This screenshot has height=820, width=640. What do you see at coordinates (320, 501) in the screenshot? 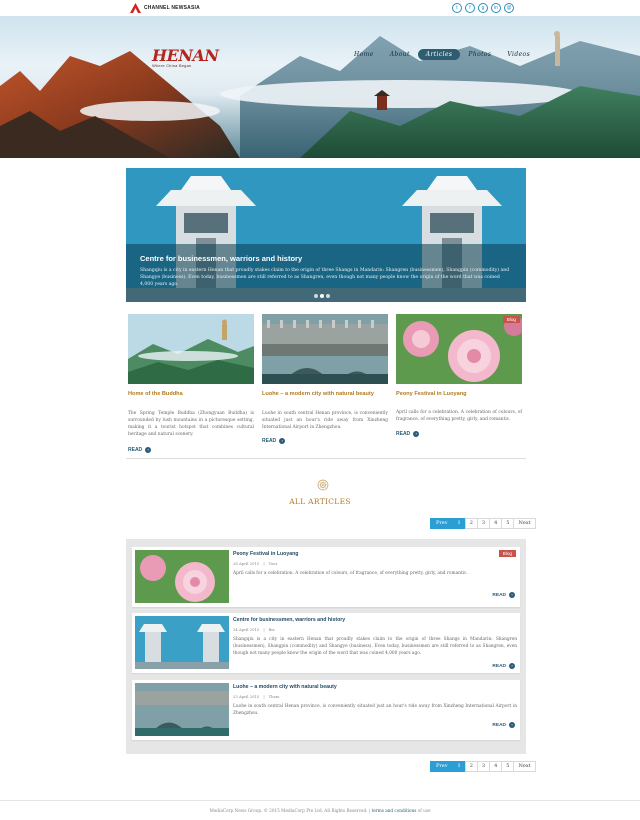
I see `all-articles-heading: ALL ARTICLES` at bounding box center [320, 501].